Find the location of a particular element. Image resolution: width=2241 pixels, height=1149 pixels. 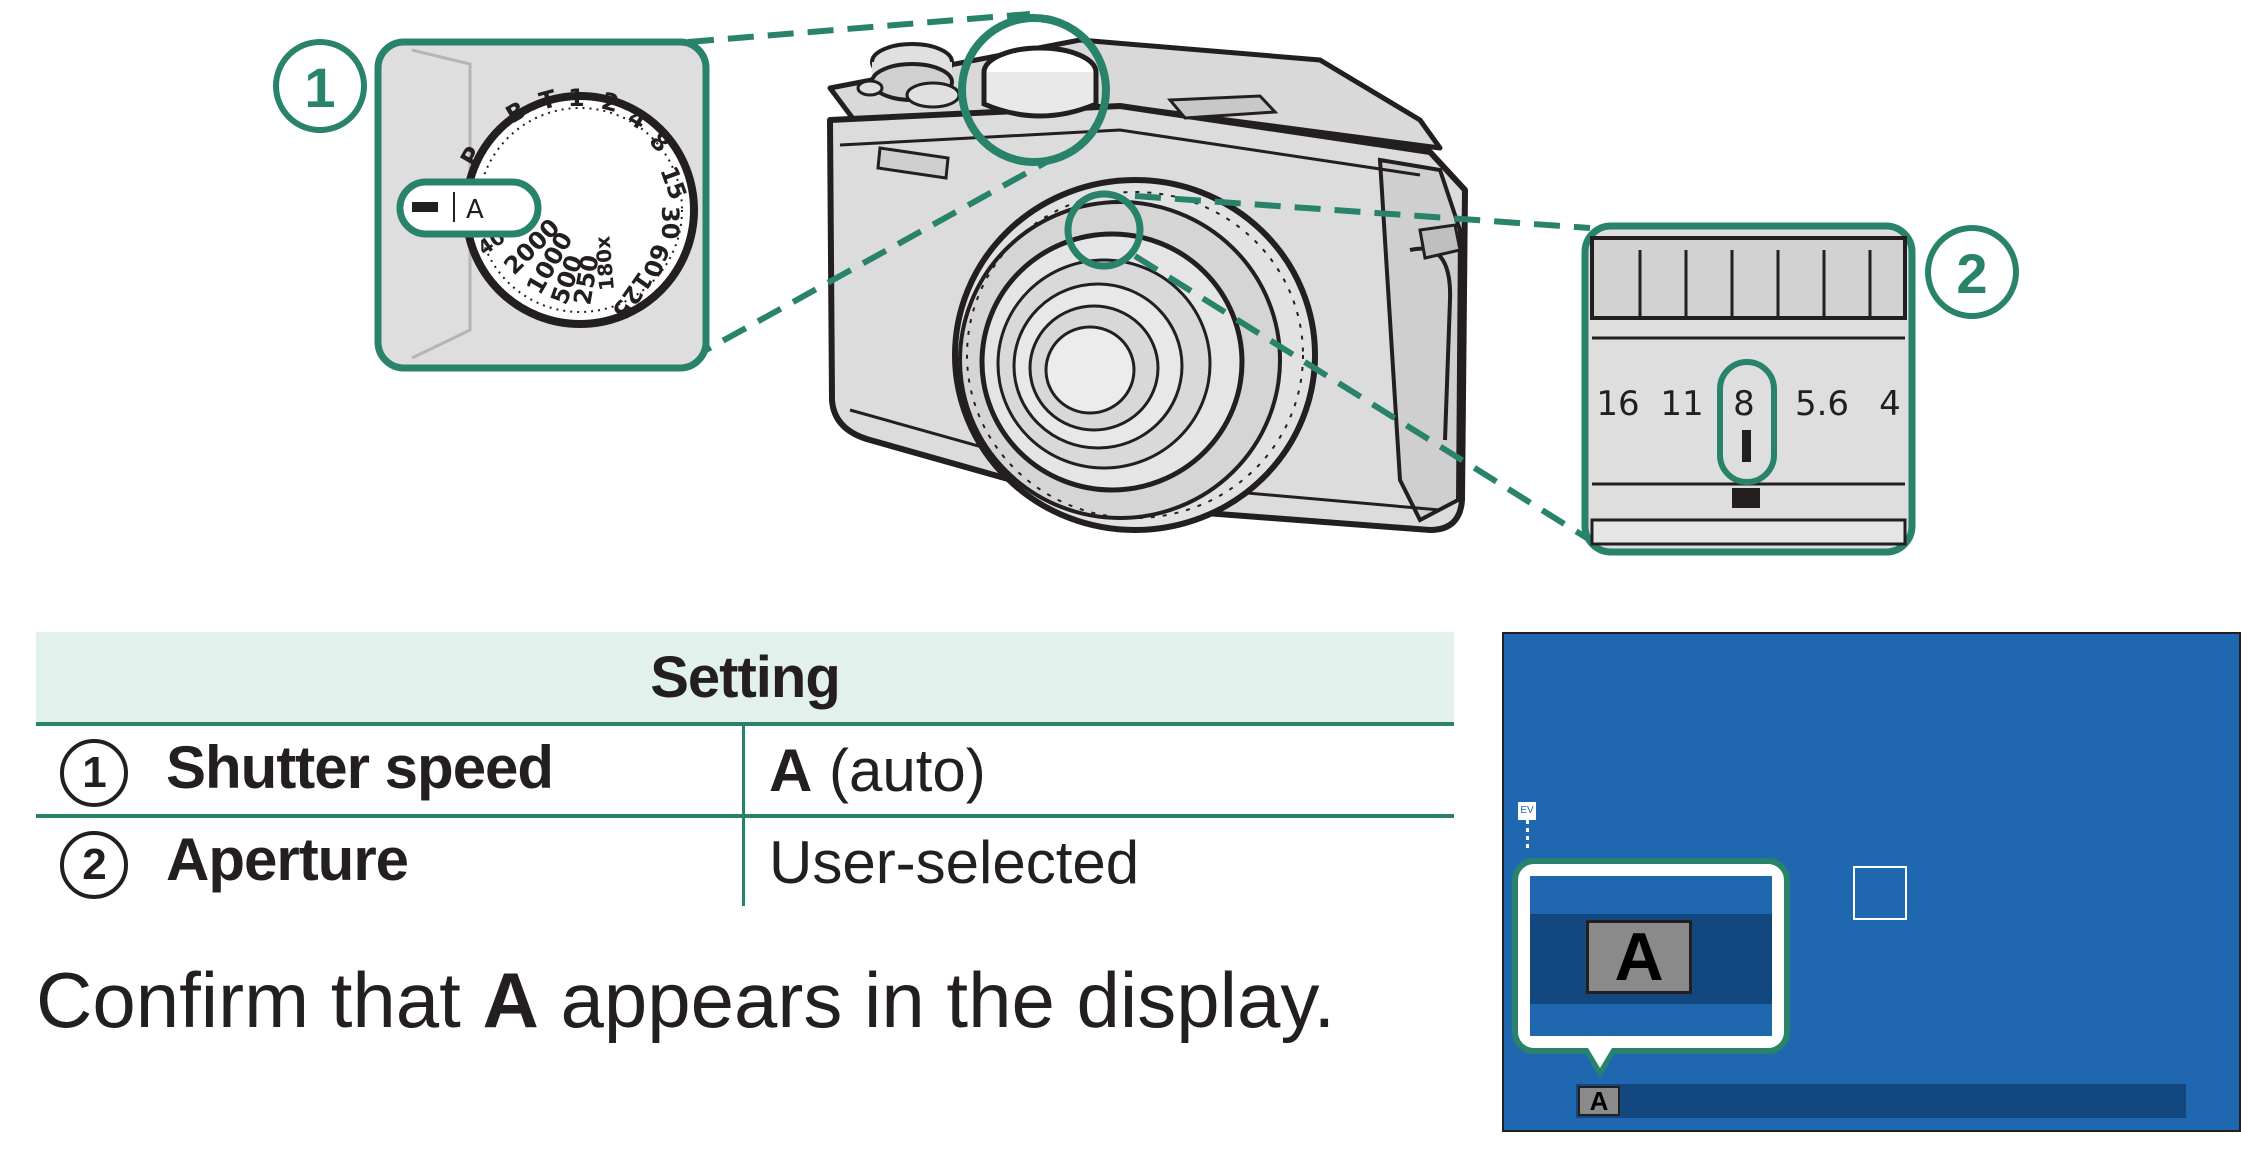

svg-text: 4 is located at coordinates (1890, 404).